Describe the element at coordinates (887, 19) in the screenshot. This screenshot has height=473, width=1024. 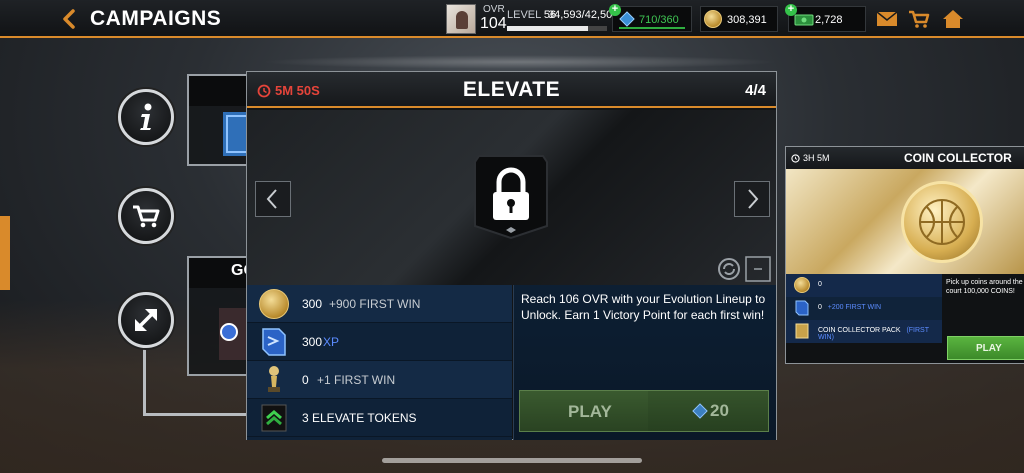
I see `mail-icon` at that location.